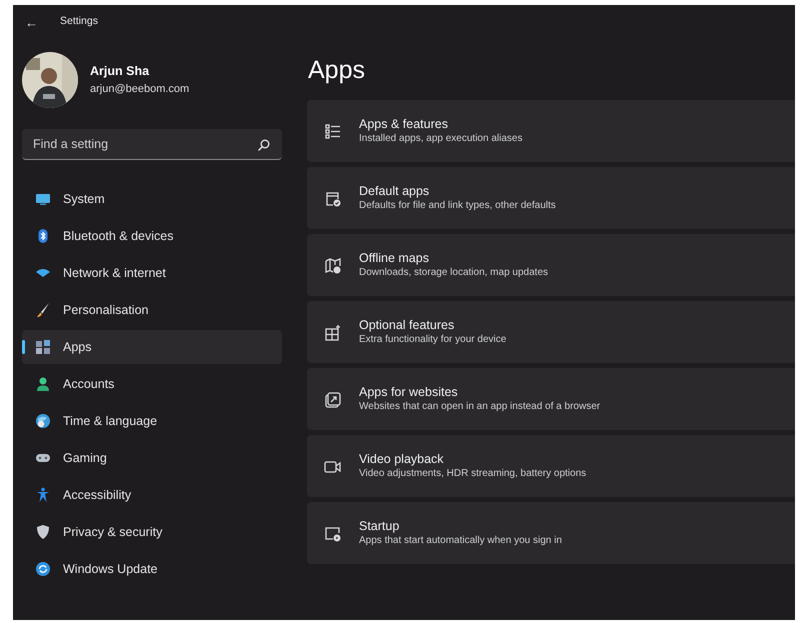 This screenshot has width=800, height=623. Describe the element at coordinates (432, 340) in the screenshot. I see `card-description: Extra functionality for your device` at that location.